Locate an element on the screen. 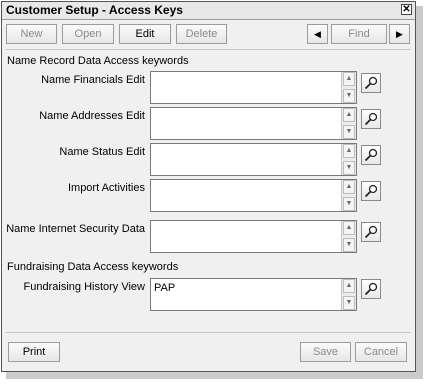  name-status-field: ▲ ▼ is located at coordinates (253, 159).